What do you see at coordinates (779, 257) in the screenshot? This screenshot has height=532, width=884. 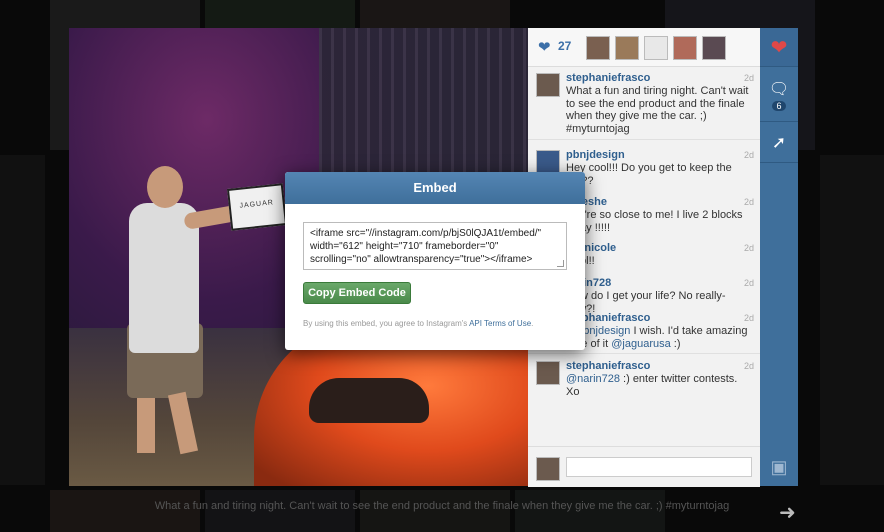 I see `action-rail: ❤ 🗨 6 ➚ ▣` at bounding box center [779, 257].